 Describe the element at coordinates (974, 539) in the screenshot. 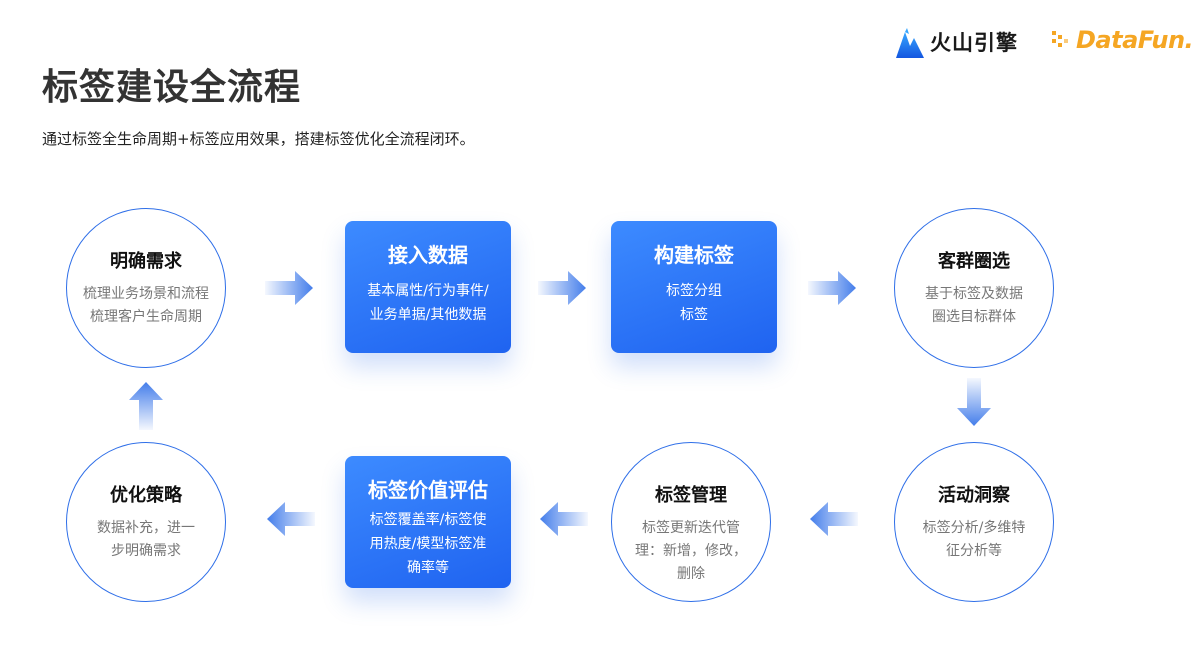

I see `node-description: 标签分析/多维特 征分析等` at that location.